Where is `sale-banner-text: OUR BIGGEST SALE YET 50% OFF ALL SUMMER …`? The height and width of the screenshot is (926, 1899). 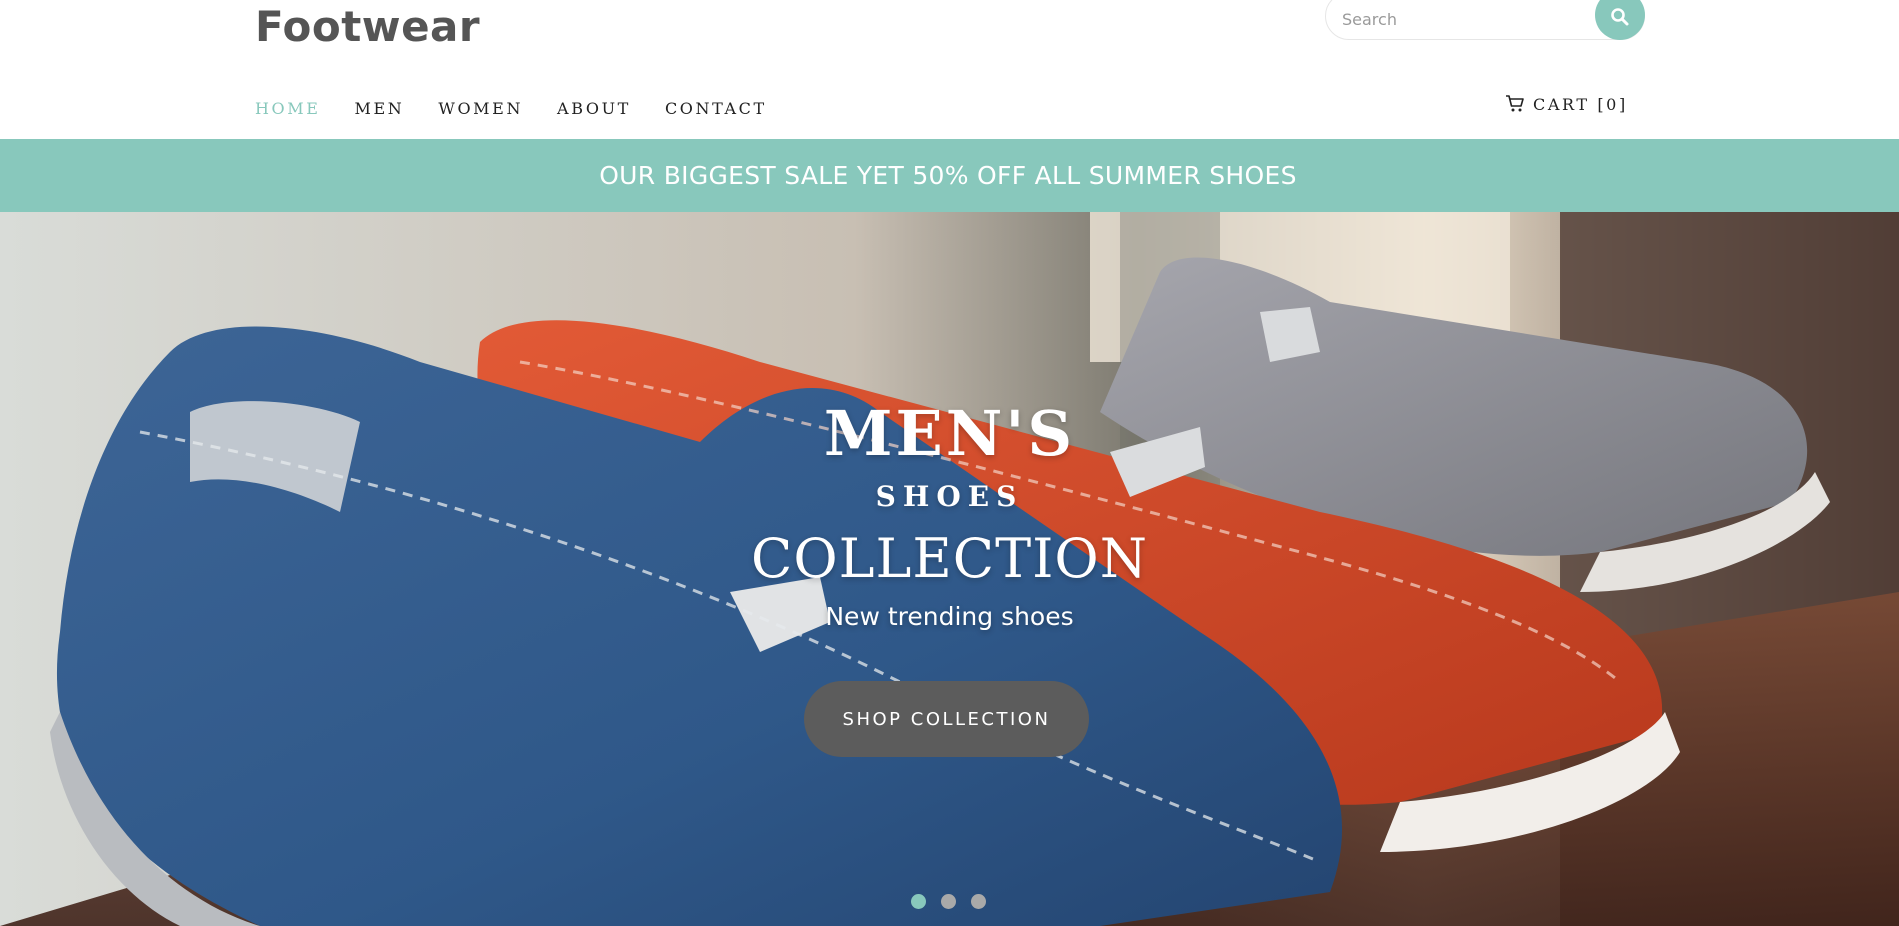 sale-banner-text: OUR BIGGEST SALE YET 50% OFF ALL SUMMER … is located at coordinates (948, 175).